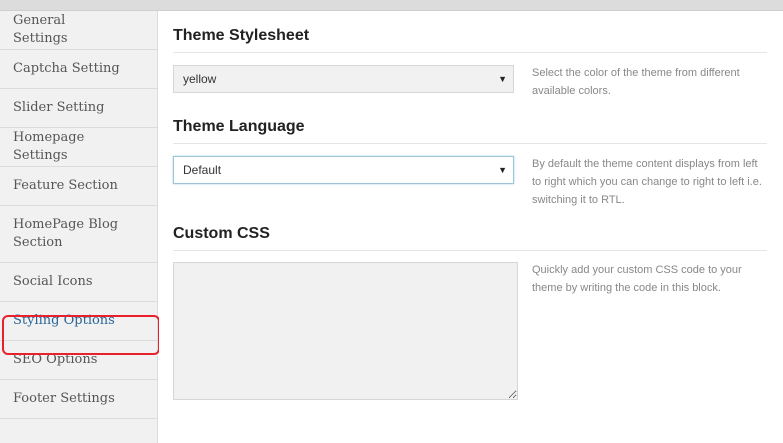 The width and height of the screenshot is (783, 443). What do you see at coordinates (470, 37) in the screenshot?
I see `theme-stylesheet-title: Theme Stylesheet` at bounding box center [470, 37].